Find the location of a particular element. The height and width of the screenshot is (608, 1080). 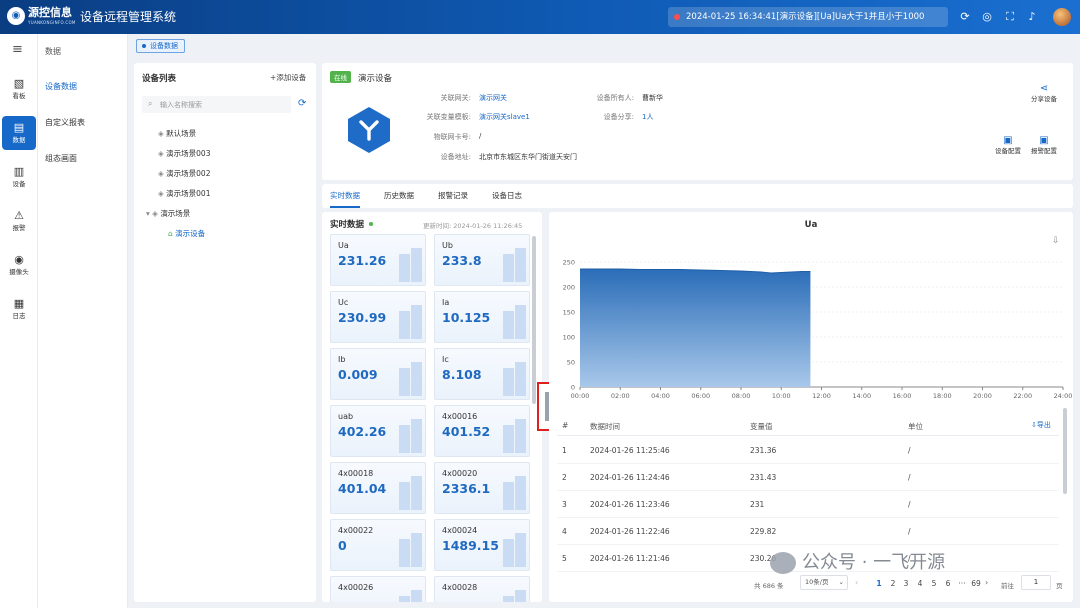

next-page-icon: › is located at coordinates (986, 582).